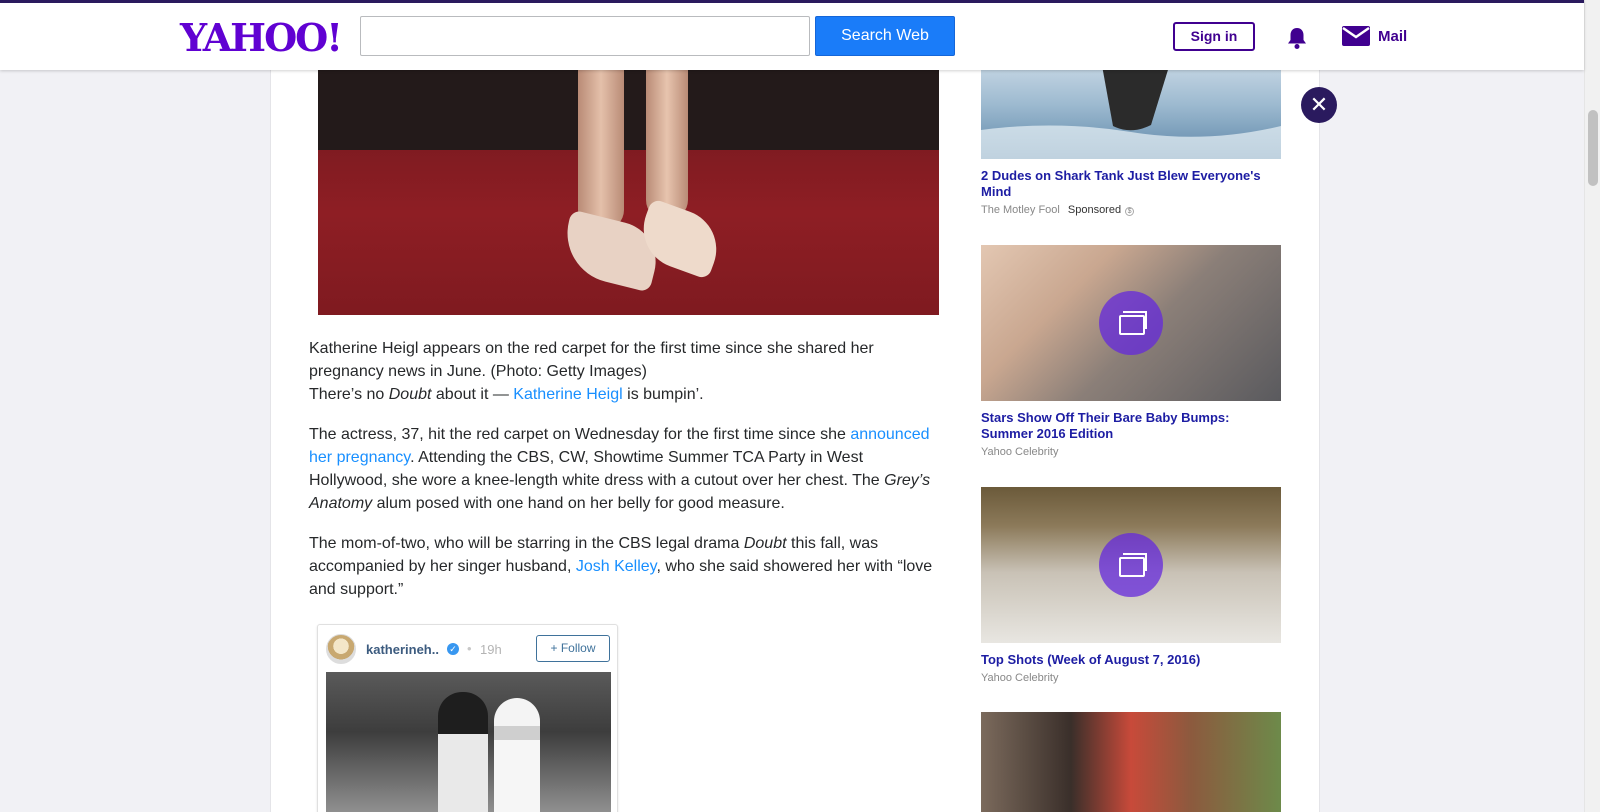 This screenshot has width=1600, height=812. What do you see at coordinates (1356, 36) in the screenshot?
I see `mail-icon` at bounding box center [1356, 36].